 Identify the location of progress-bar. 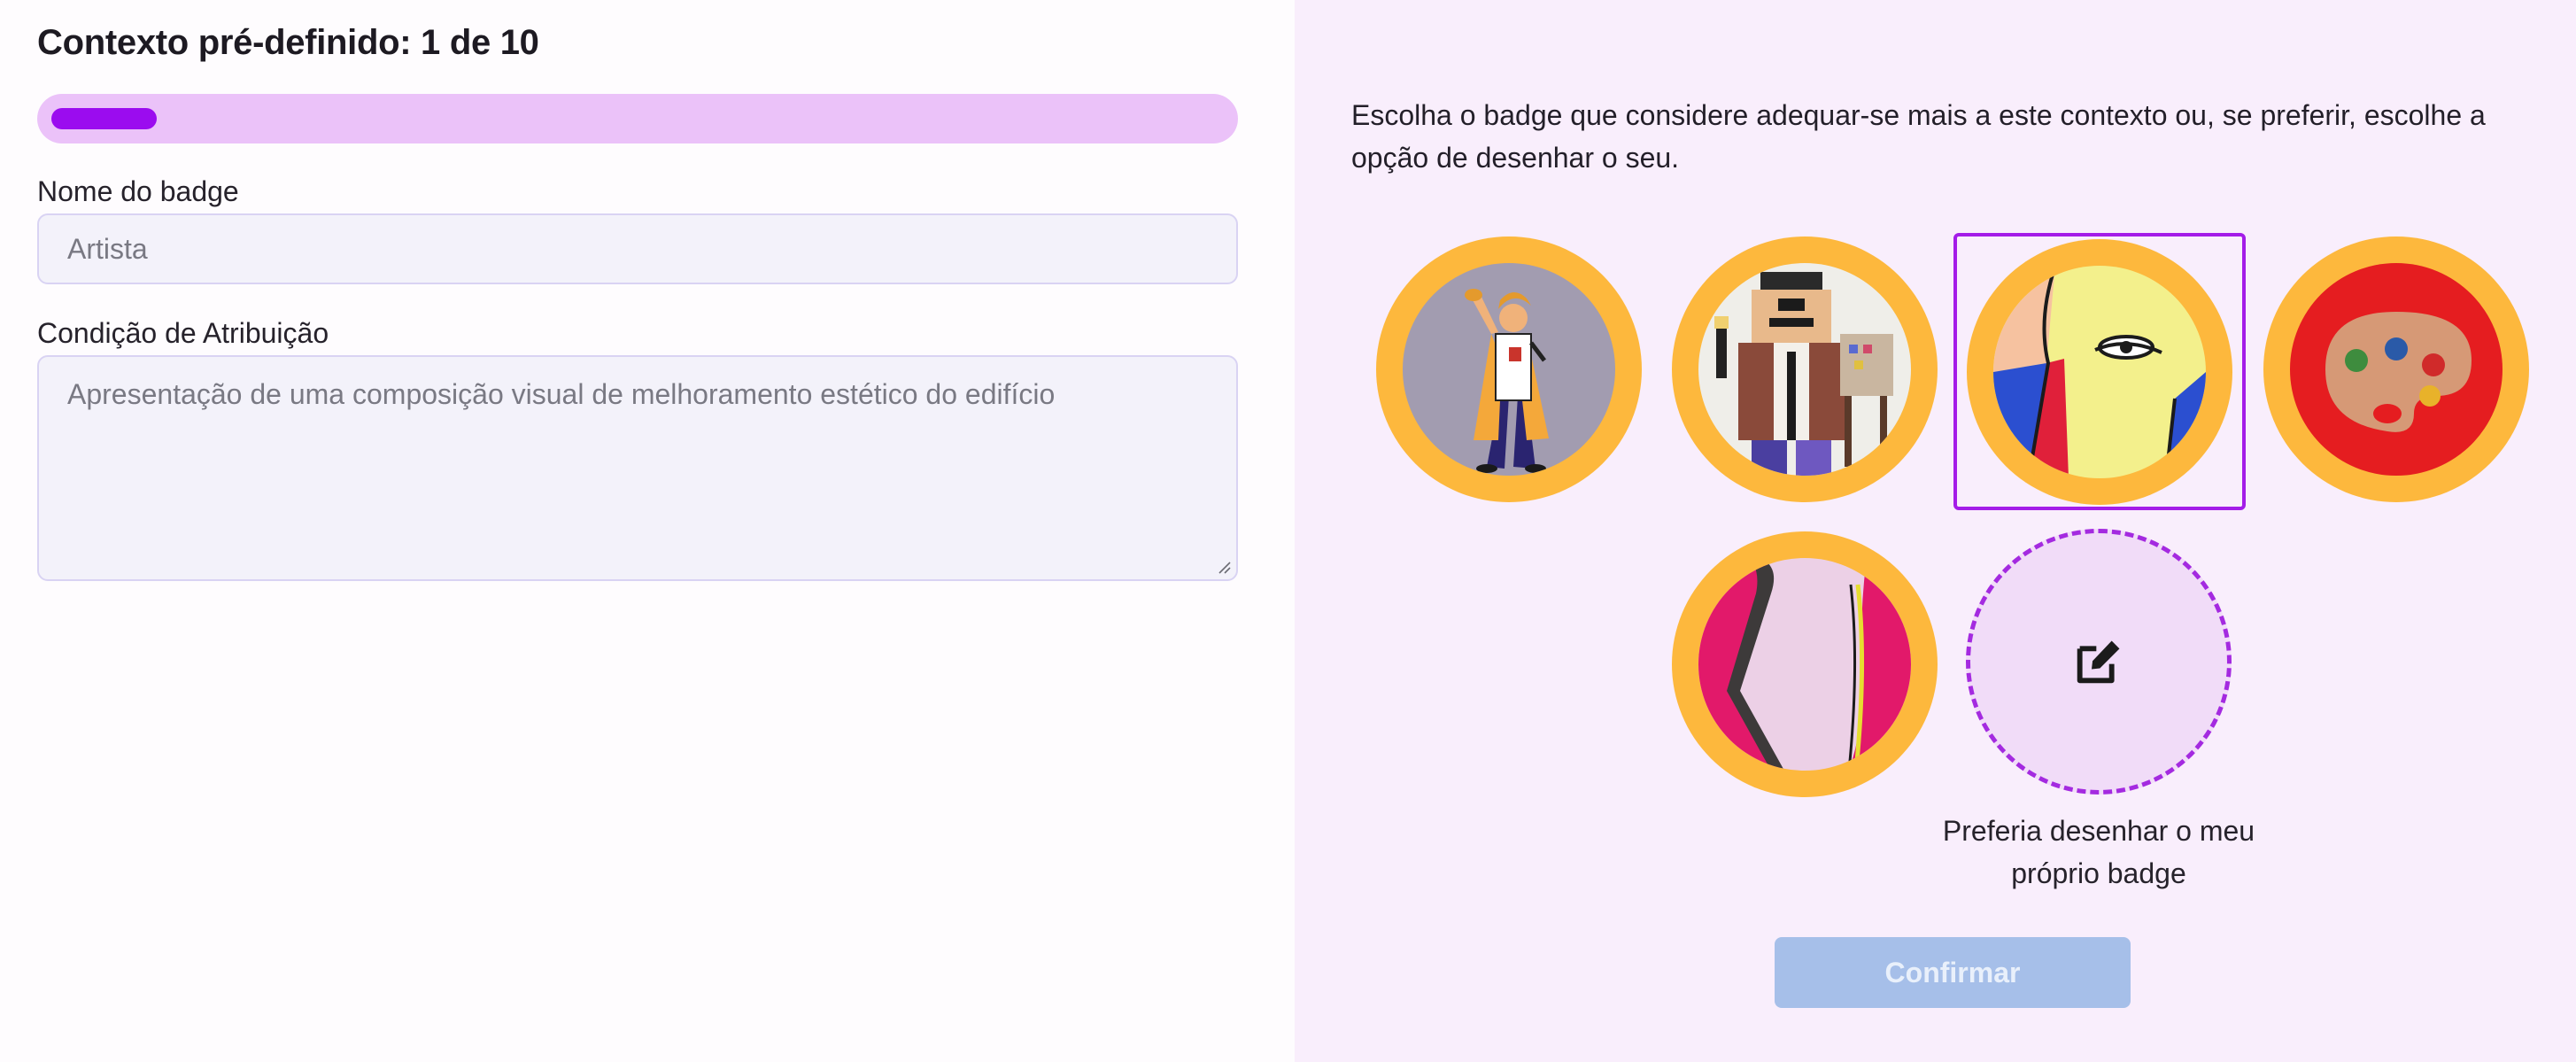
(637, 118).